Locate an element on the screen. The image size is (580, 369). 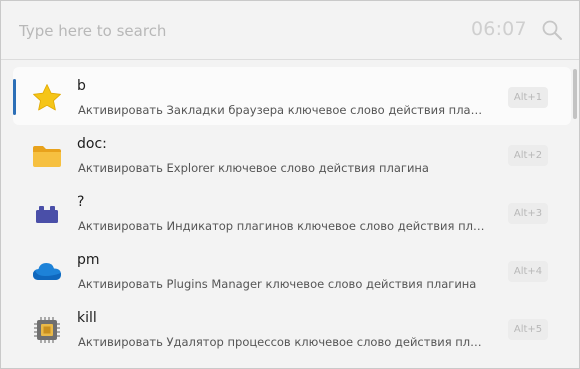
result-title: ? is located at coordinates (81, 202).